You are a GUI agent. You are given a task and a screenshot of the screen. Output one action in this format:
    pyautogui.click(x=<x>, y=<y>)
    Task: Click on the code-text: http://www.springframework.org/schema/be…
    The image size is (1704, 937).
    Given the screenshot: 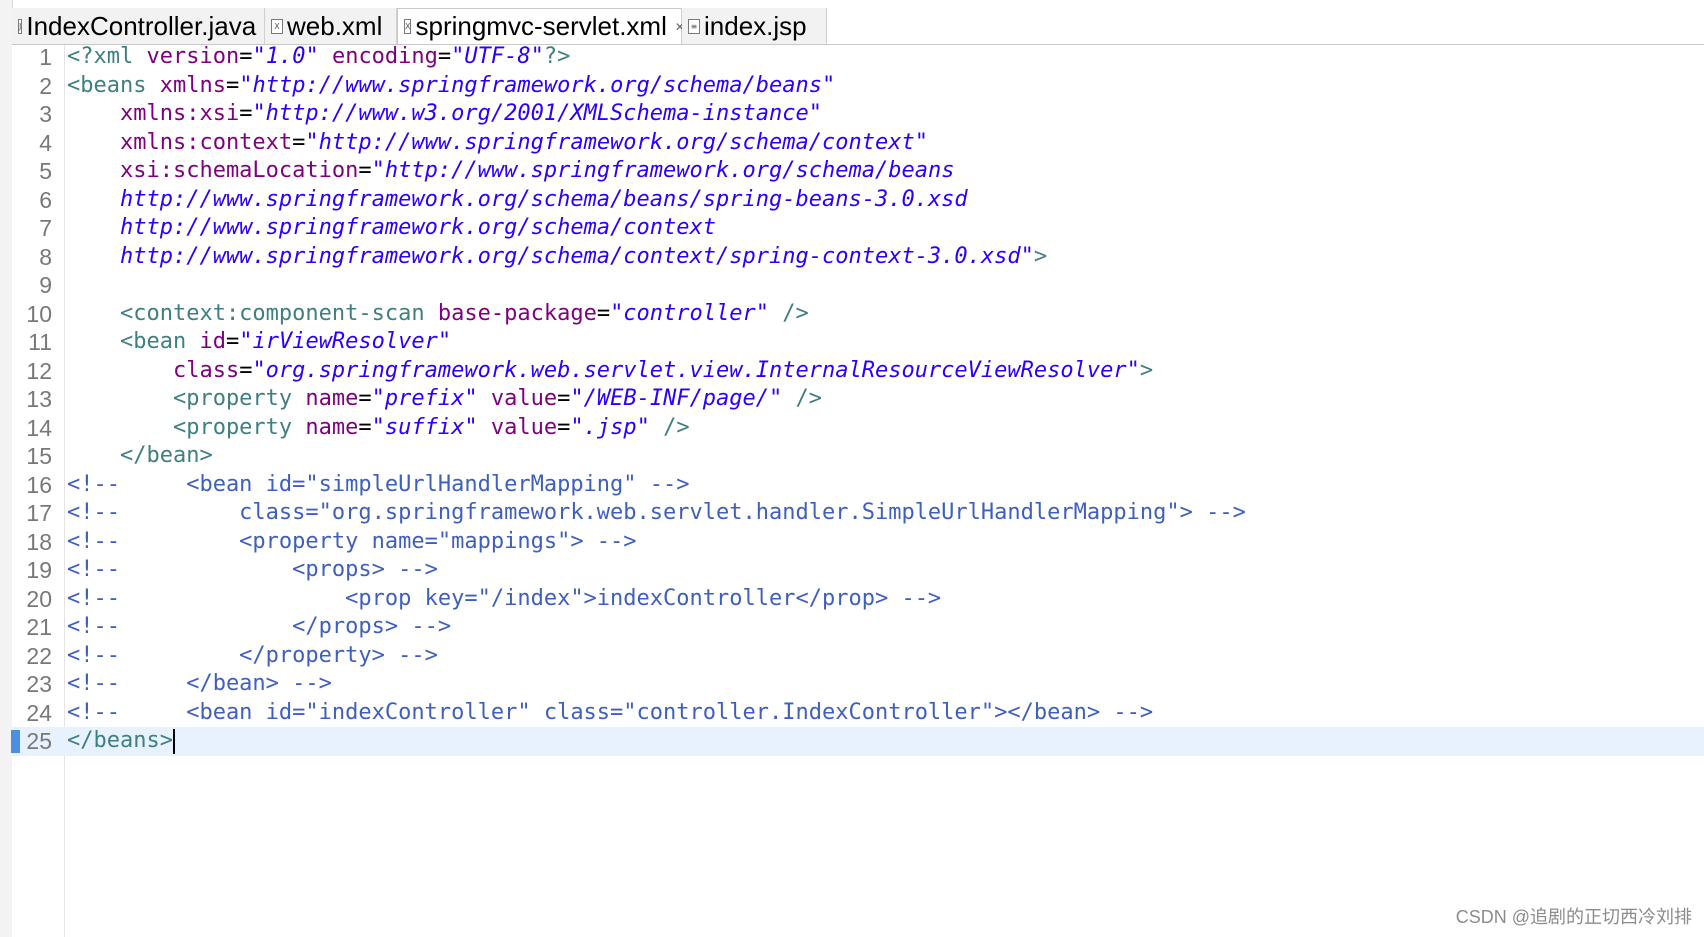 What is the action you would take?
    pyautogui.click(x=517, y=200)
    